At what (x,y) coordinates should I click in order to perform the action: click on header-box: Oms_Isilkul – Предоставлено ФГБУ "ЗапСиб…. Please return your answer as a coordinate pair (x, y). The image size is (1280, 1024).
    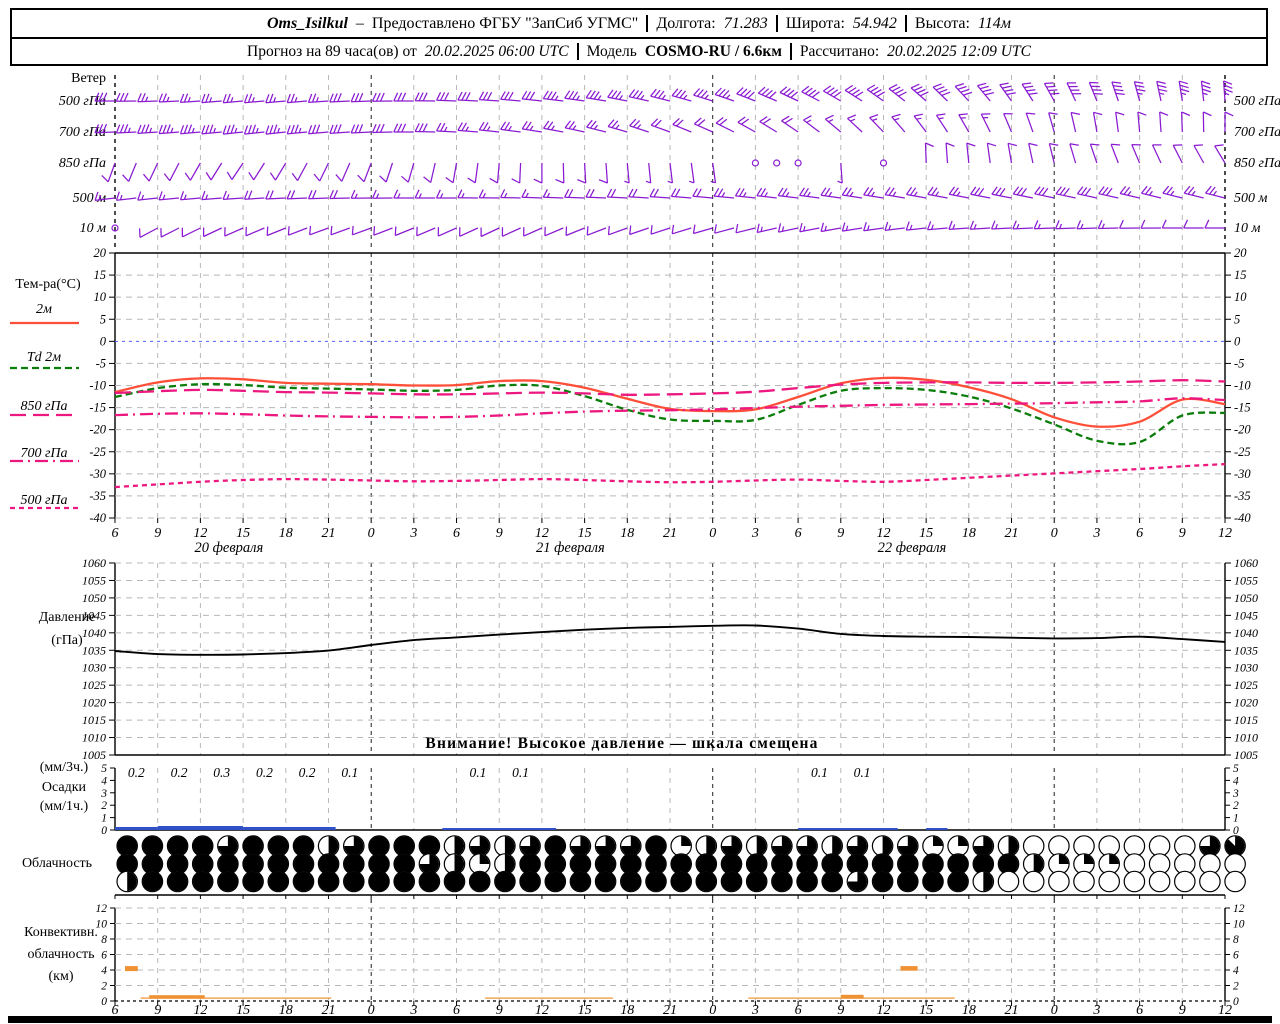
    Looking at the image, I should click on (639, 37).